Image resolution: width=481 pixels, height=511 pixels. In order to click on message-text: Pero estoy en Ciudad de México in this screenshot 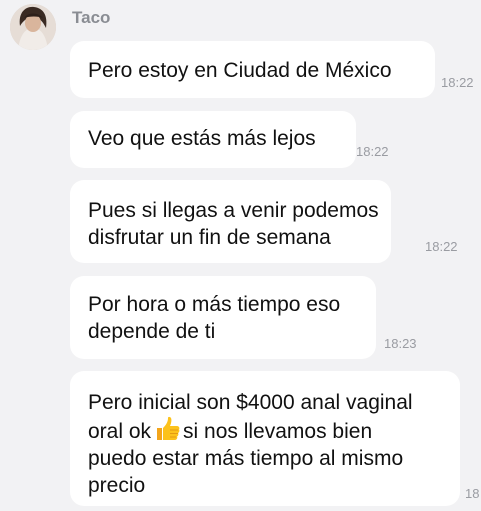, I will do `click(240, 70)`.